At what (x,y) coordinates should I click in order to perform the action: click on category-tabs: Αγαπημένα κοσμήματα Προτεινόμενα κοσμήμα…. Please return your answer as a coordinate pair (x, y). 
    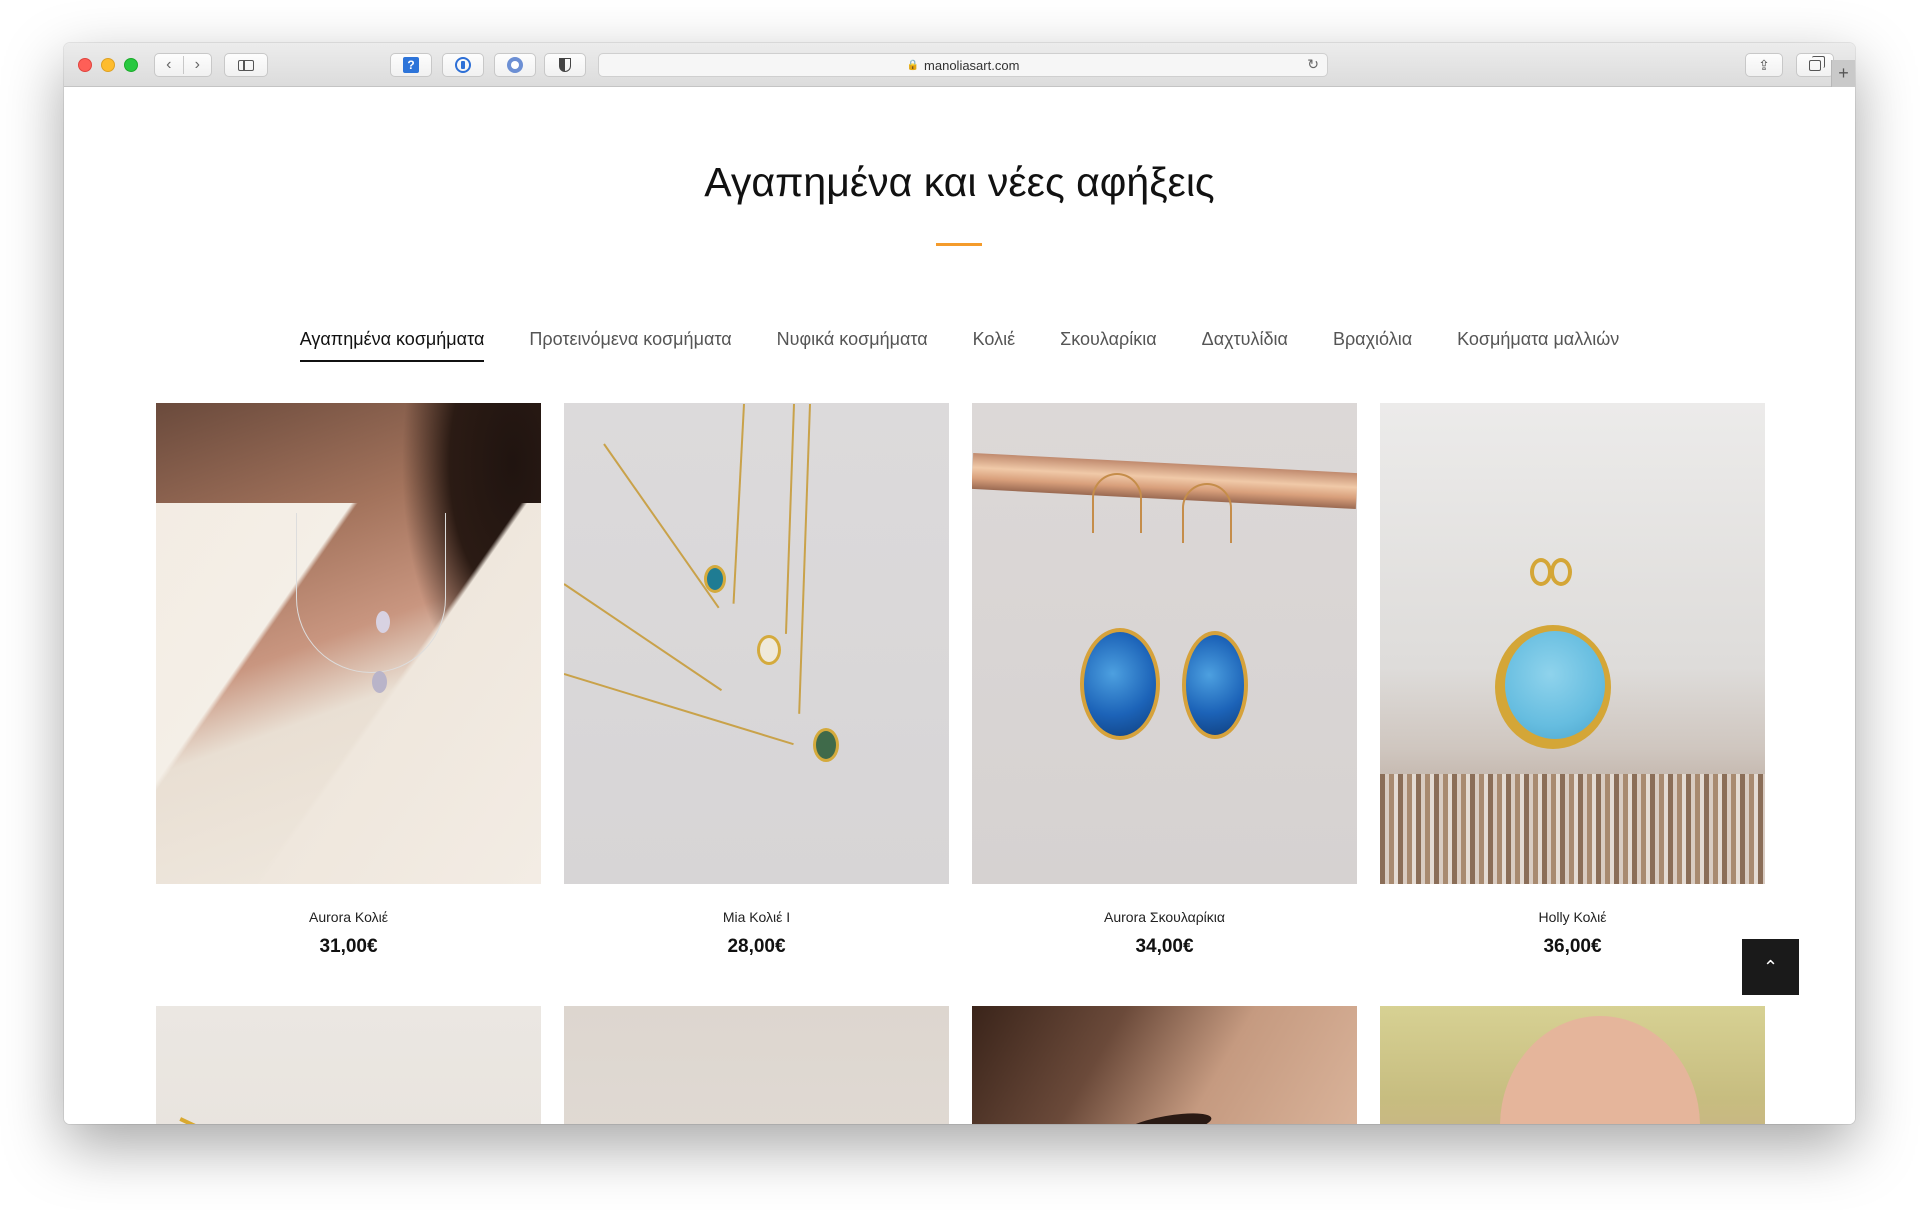
    Looking at the image, I should click on (959, 345).